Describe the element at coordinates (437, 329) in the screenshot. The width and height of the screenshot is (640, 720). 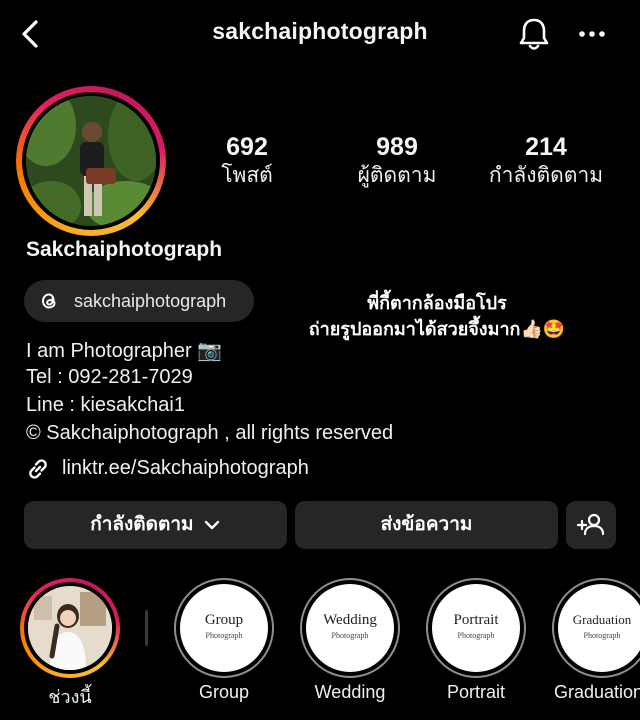
I see `note-line-2: ถ่ายรูปออกมาได้สวยจึ้งมาก👍🏻🤩` at that location.